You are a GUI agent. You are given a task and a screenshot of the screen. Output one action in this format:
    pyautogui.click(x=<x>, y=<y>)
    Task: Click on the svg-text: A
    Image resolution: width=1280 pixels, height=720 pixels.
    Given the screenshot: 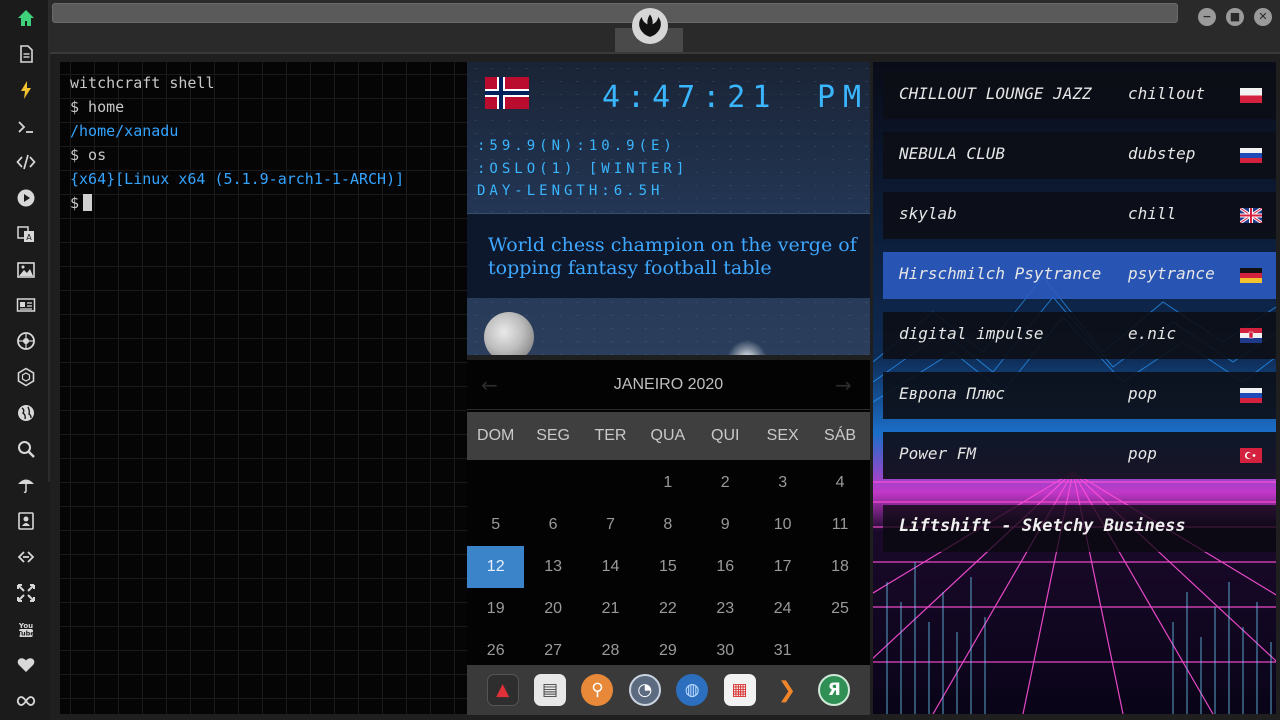 What is the action you would take?
    pyautogui.click(x=29, y=237)
    